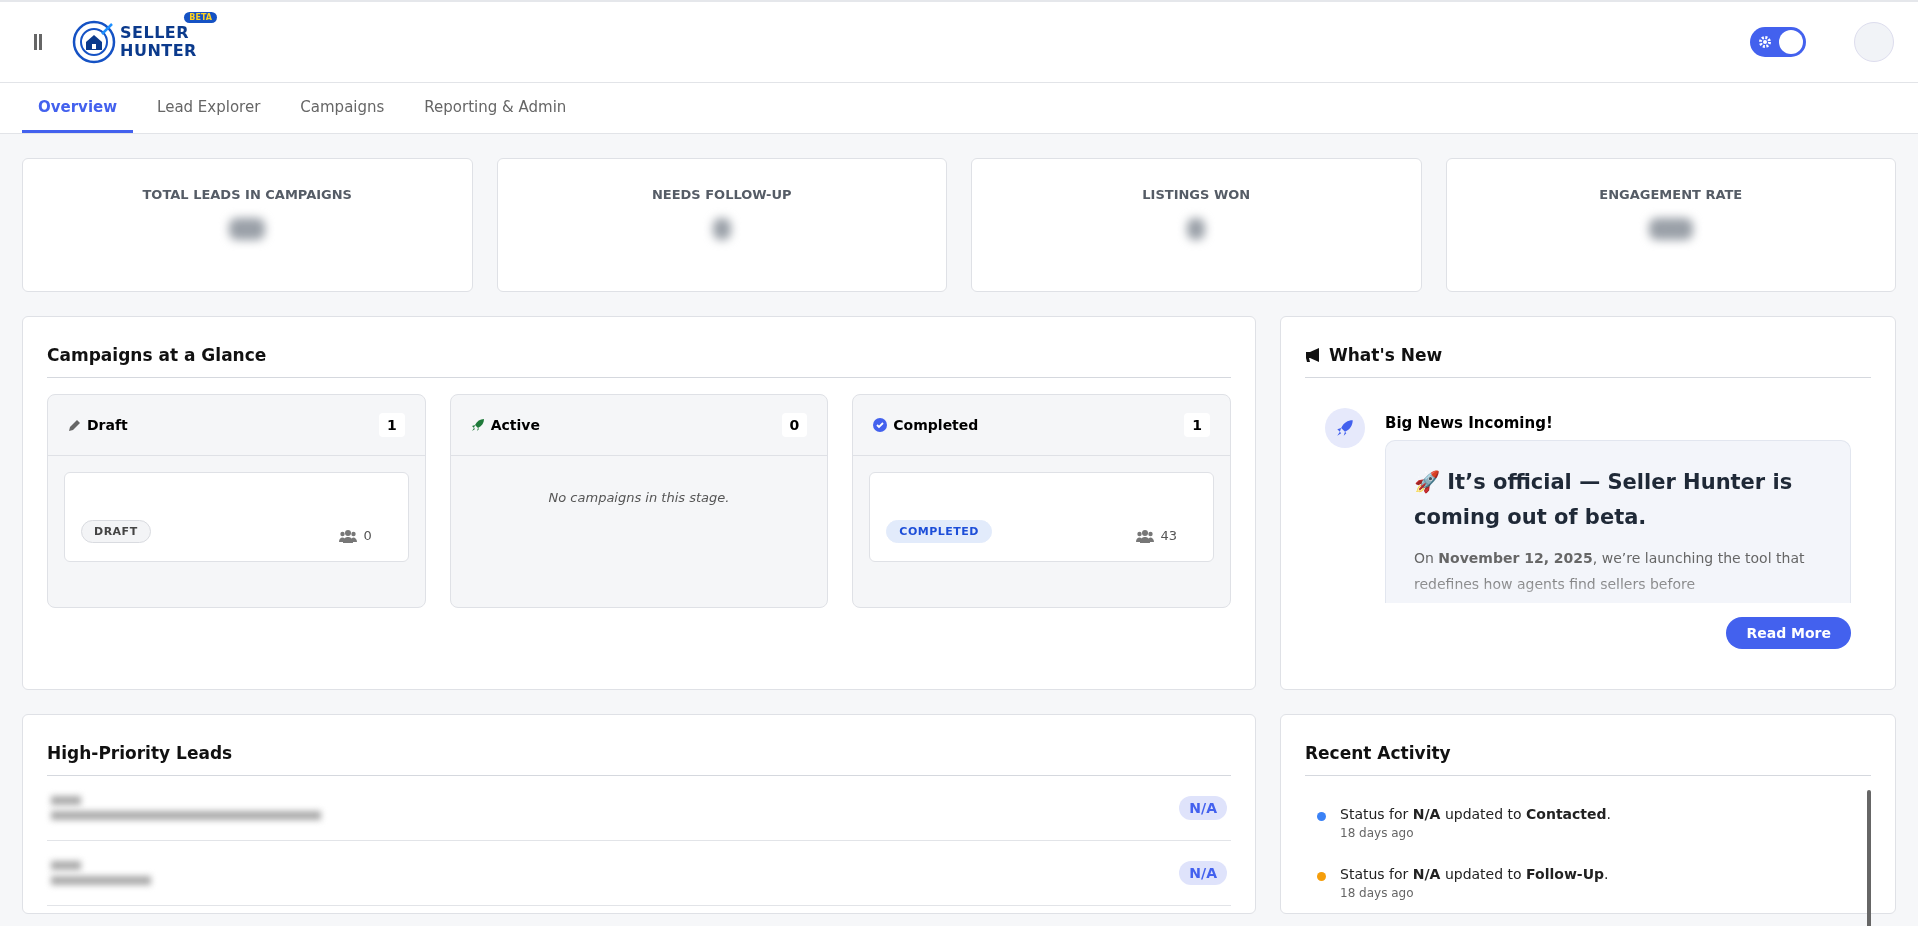  What do you see at coordinates (247, 194) in the screenshot?
I see `stat-label: TOTAL LEADS IN CAMPAIGNS` at bounding box center [247, 194].